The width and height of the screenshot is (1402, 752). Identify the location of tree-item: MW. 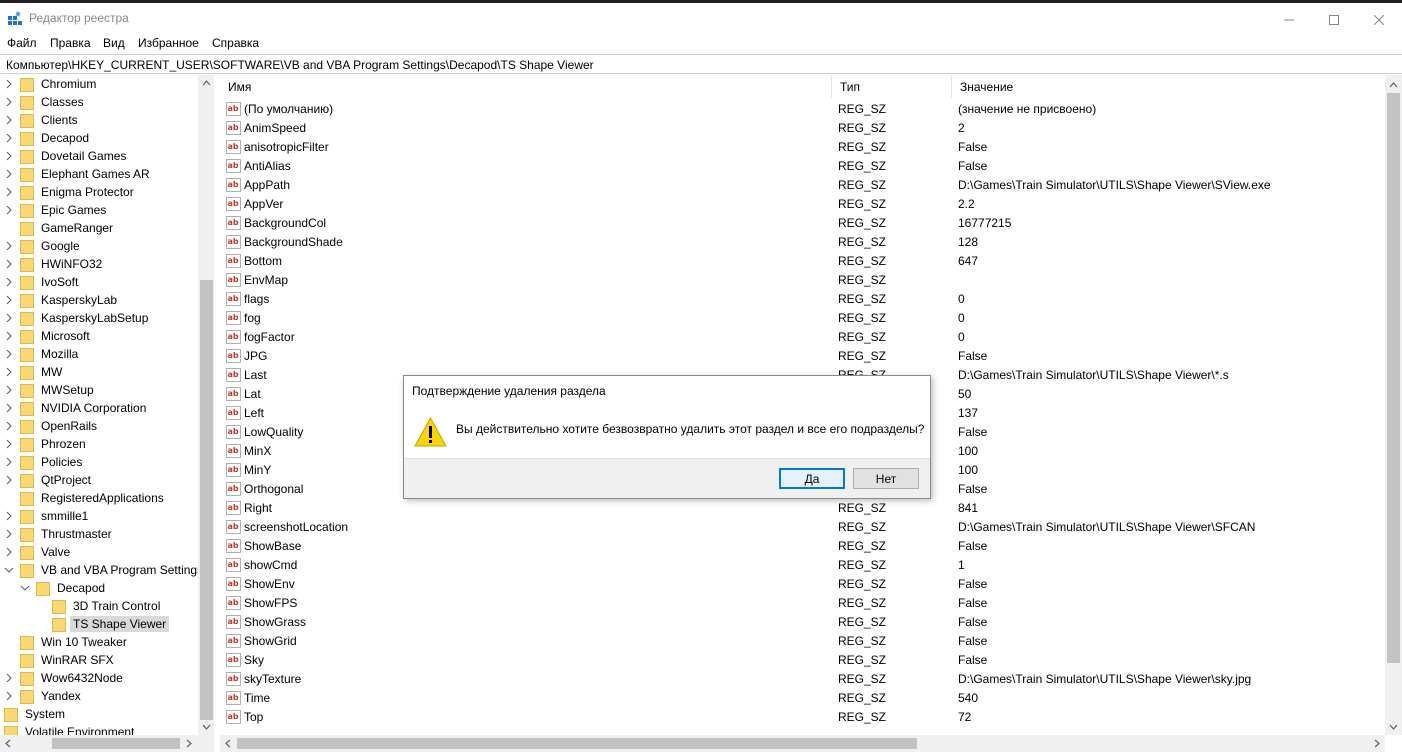
(34, 372).